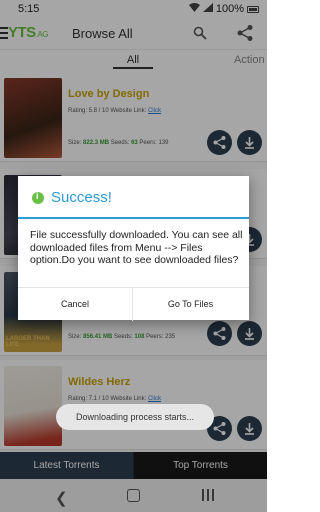  I want to click on info-icon, so click(38, 197).